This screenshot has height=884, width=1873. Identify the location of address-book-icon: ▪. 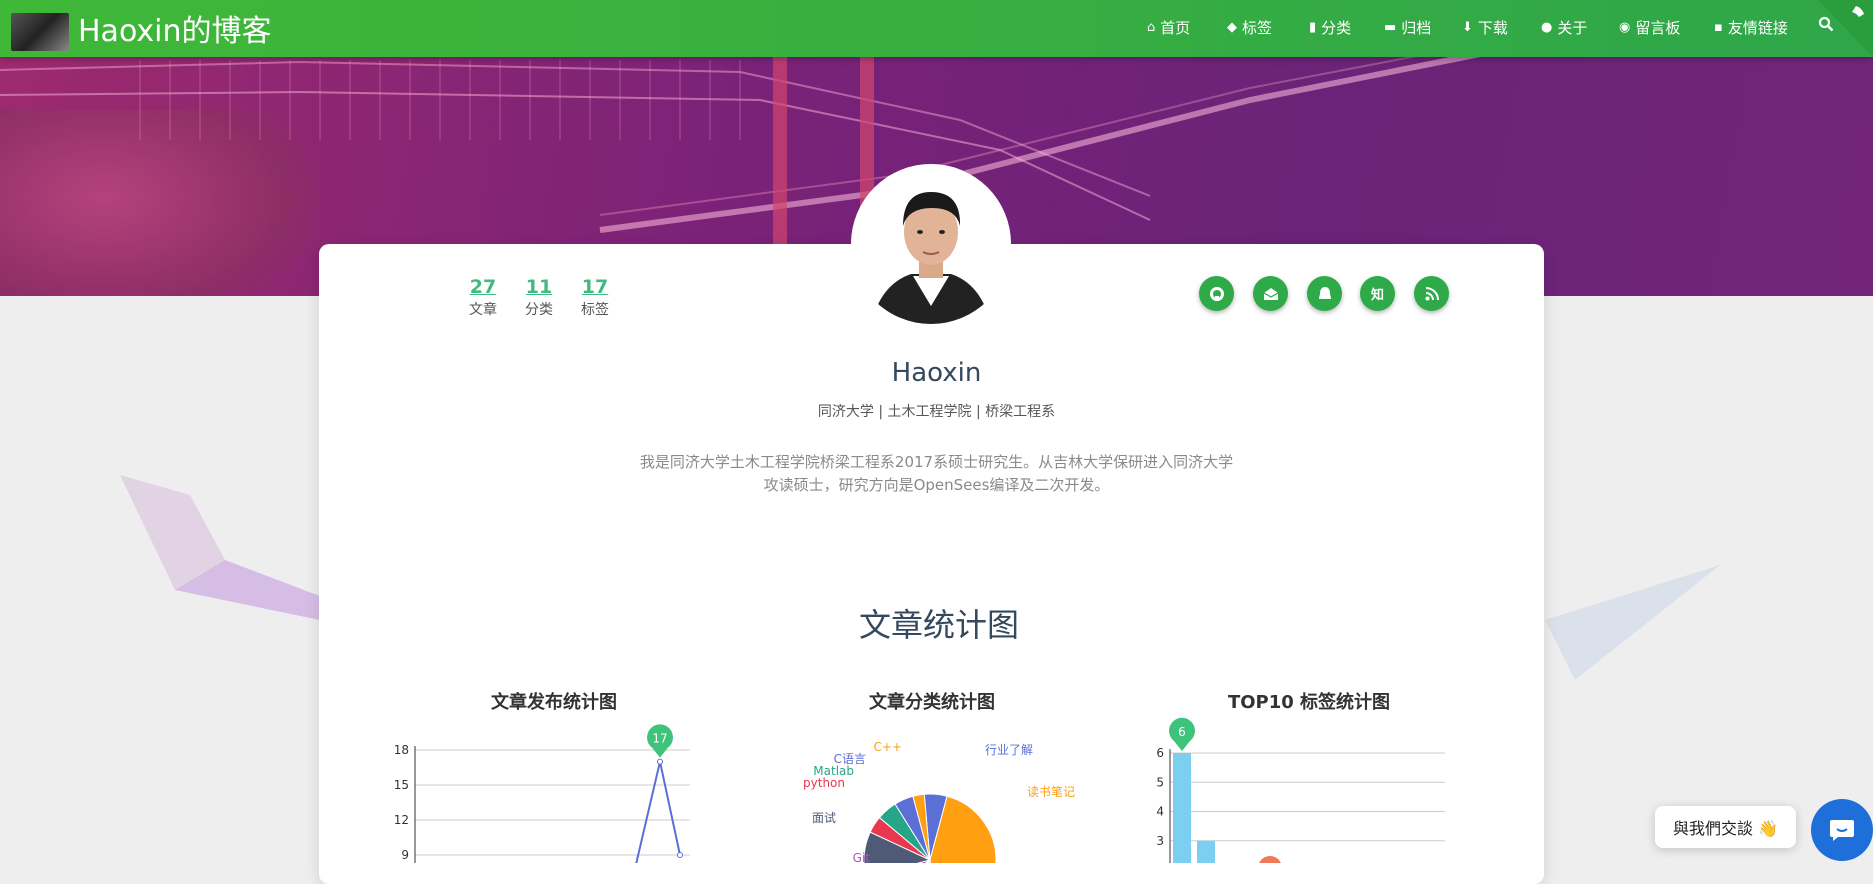
(1718, 27).